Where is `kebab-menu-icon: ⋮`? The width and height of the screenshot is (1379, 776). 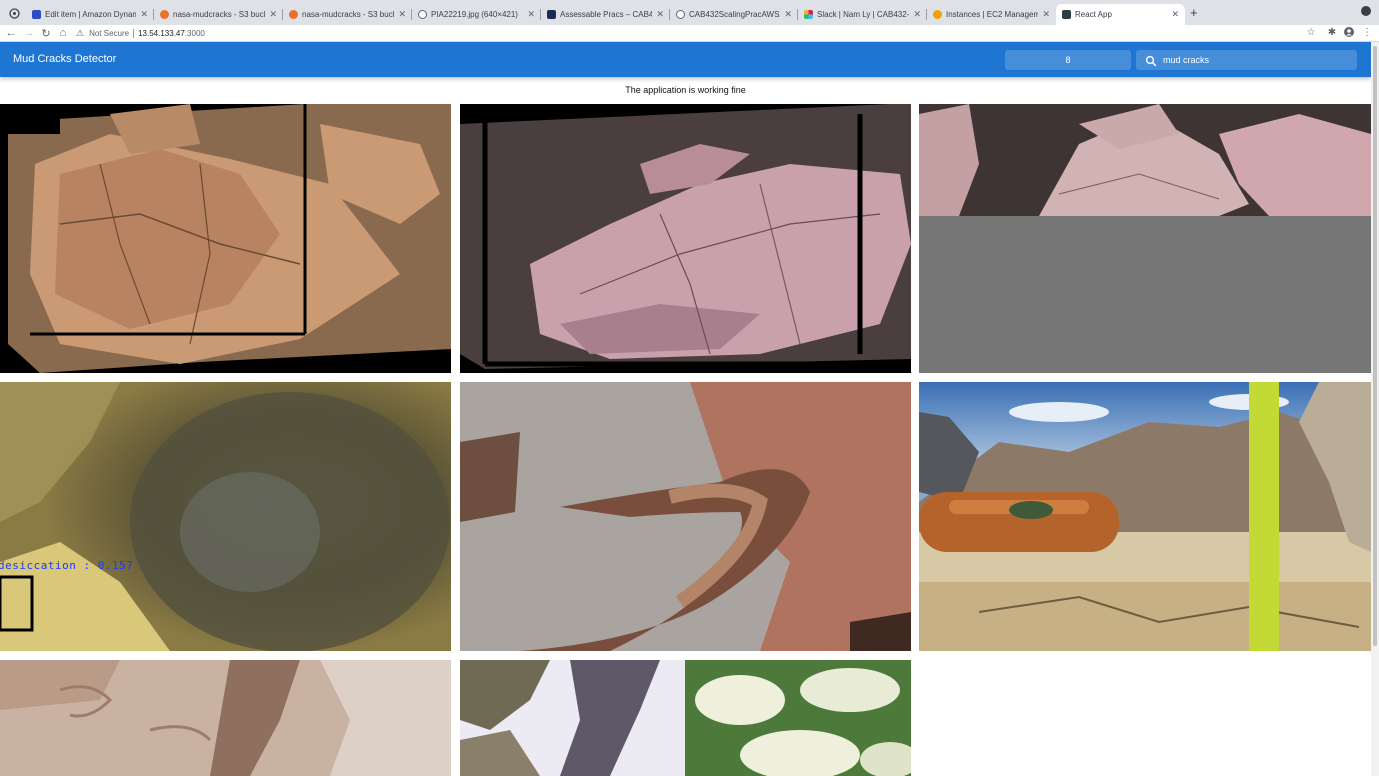
kebab-menu-icon: ⋮ is located at coordinates (1367, 32).